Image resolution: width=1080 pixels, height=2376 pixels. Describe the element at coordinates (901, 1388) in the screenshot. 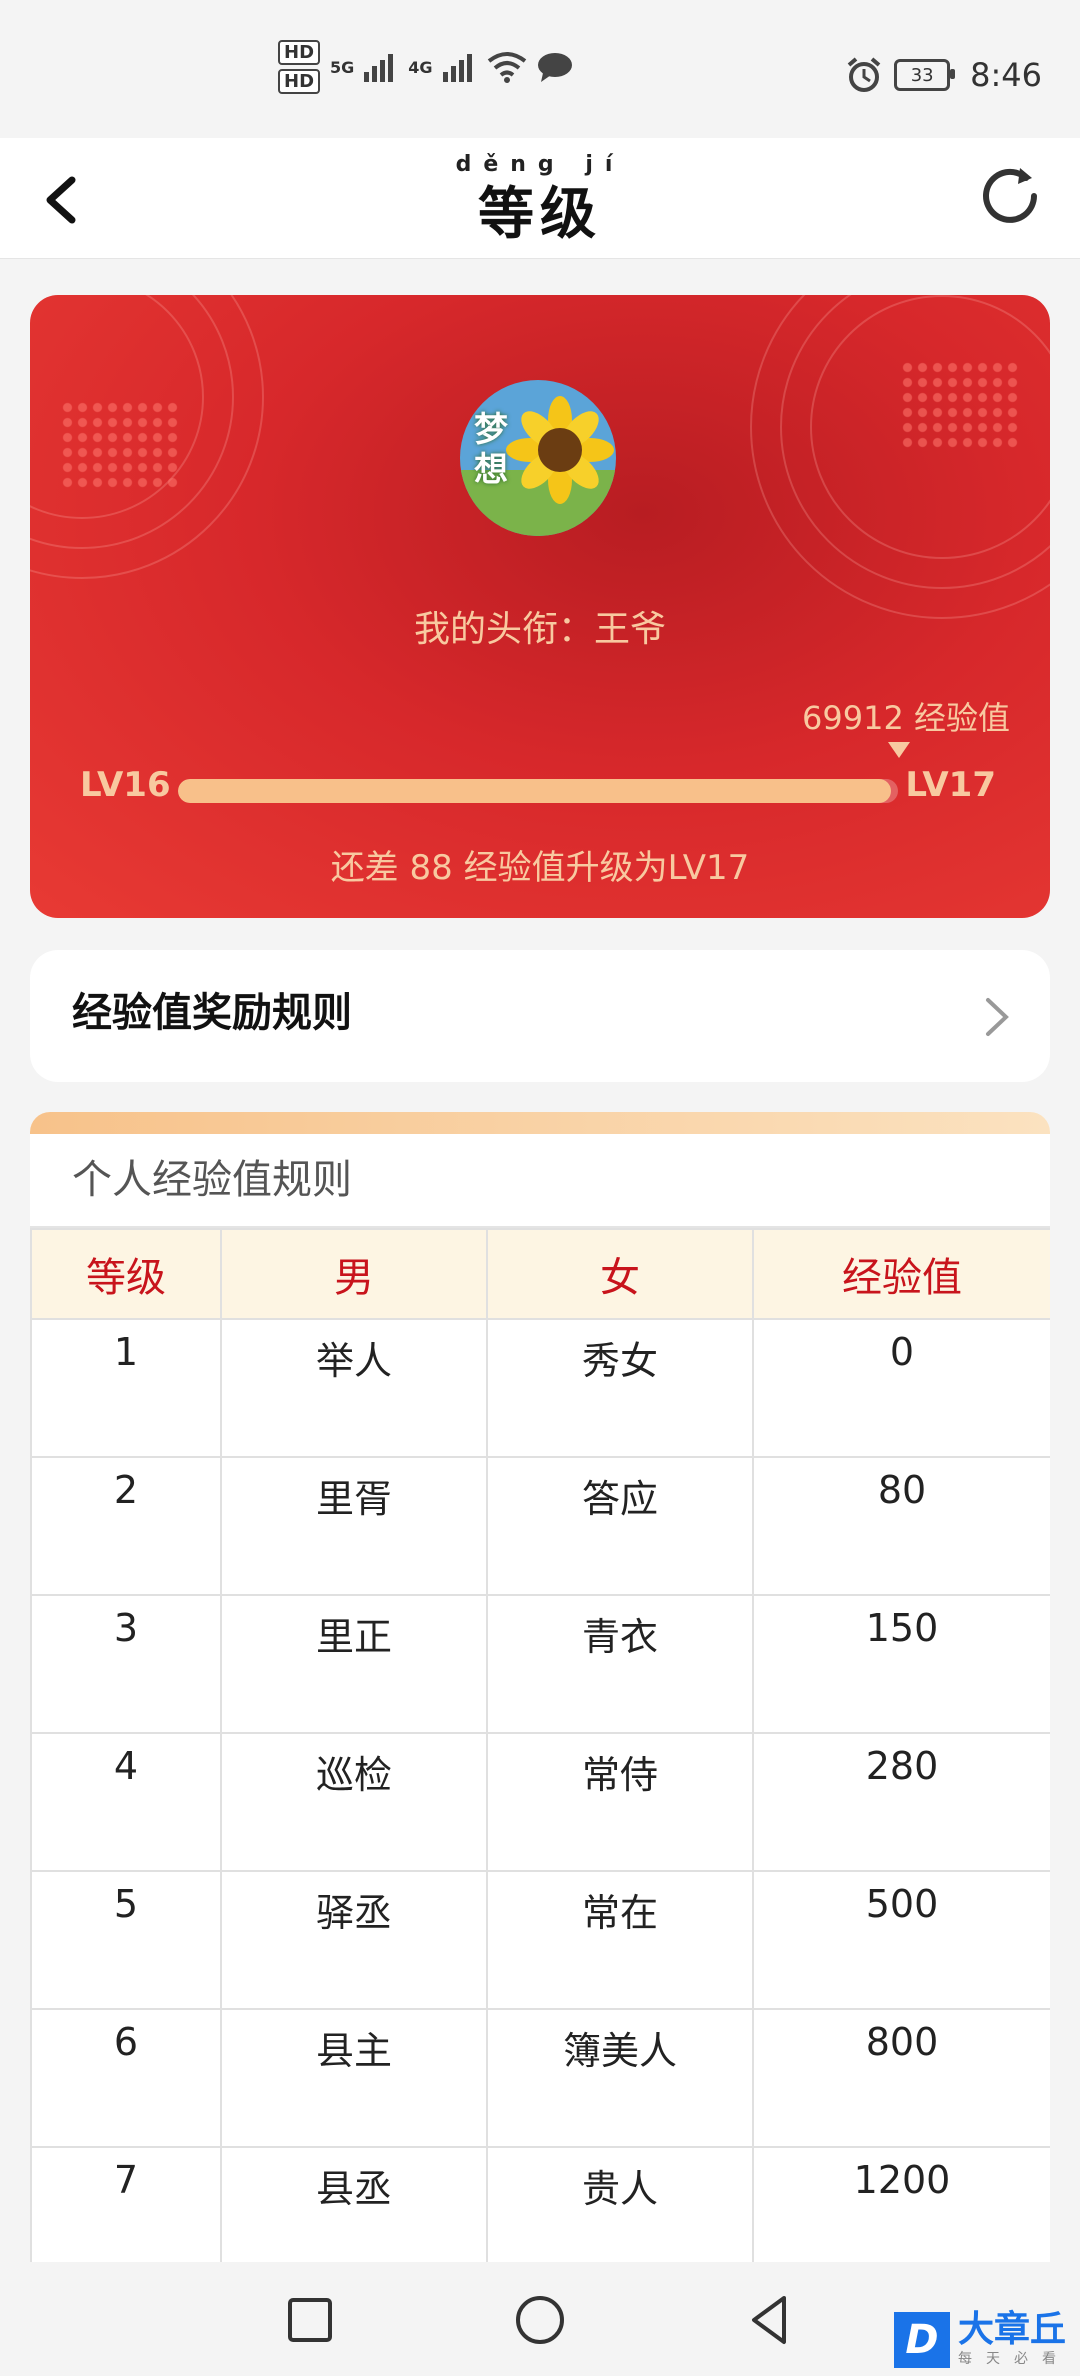

I see `cell-exp: 0` at that location.